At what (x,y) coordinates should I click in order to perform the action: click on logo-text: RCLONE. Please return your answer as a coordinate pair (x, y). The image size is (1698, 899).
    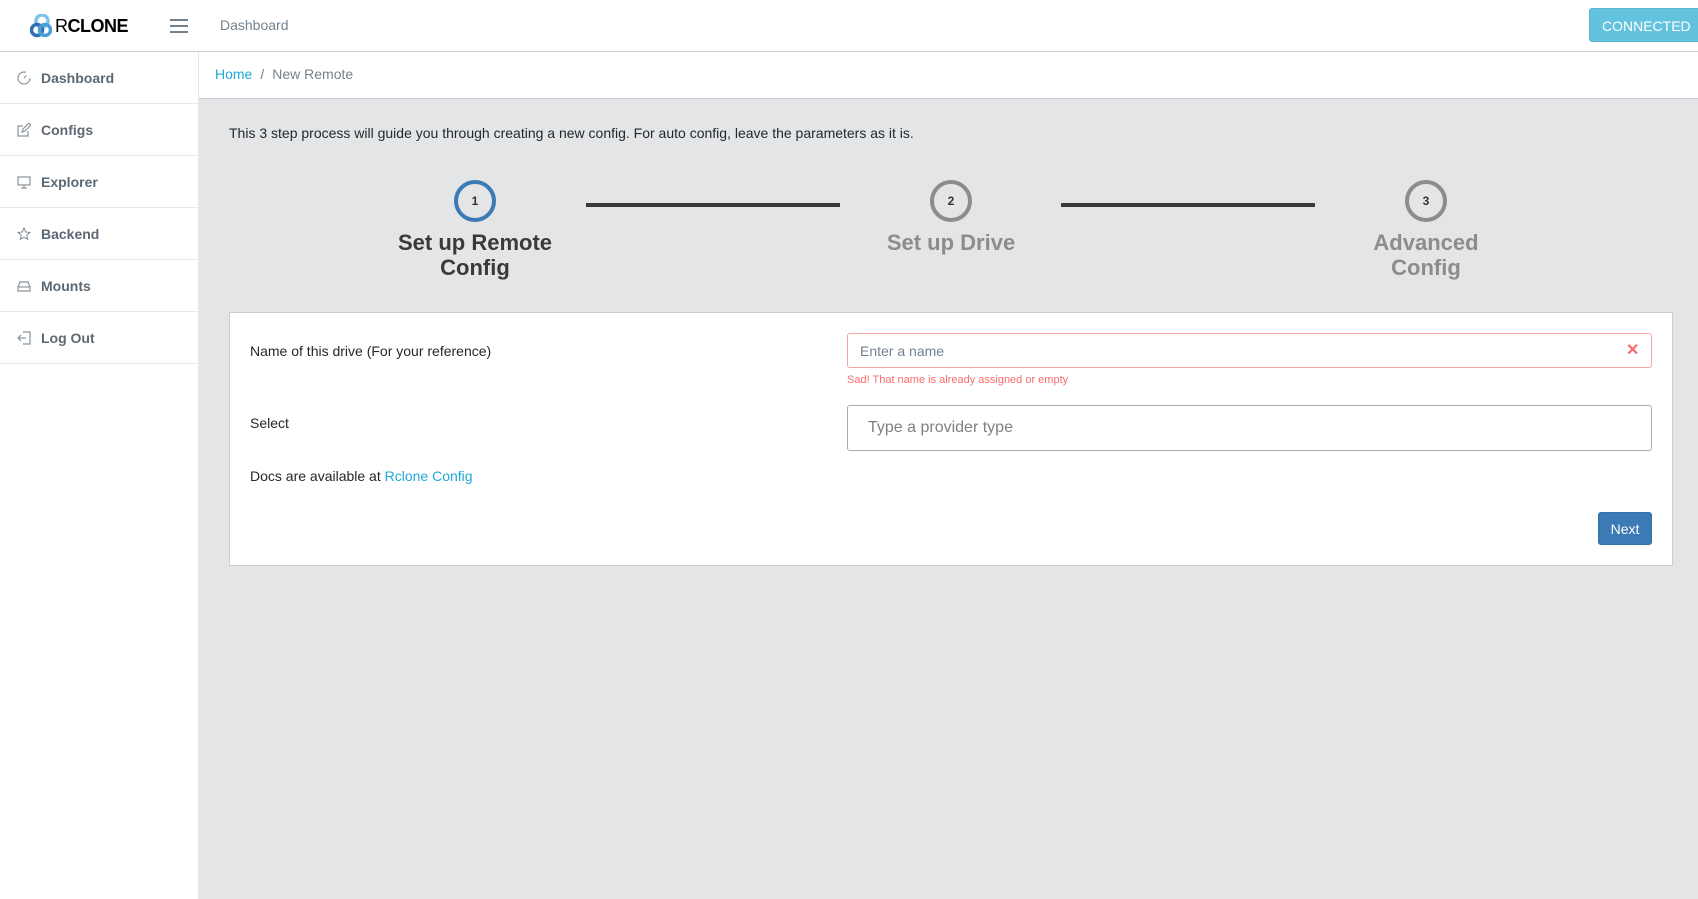
    Looking at the image, I should click on (91, 26).